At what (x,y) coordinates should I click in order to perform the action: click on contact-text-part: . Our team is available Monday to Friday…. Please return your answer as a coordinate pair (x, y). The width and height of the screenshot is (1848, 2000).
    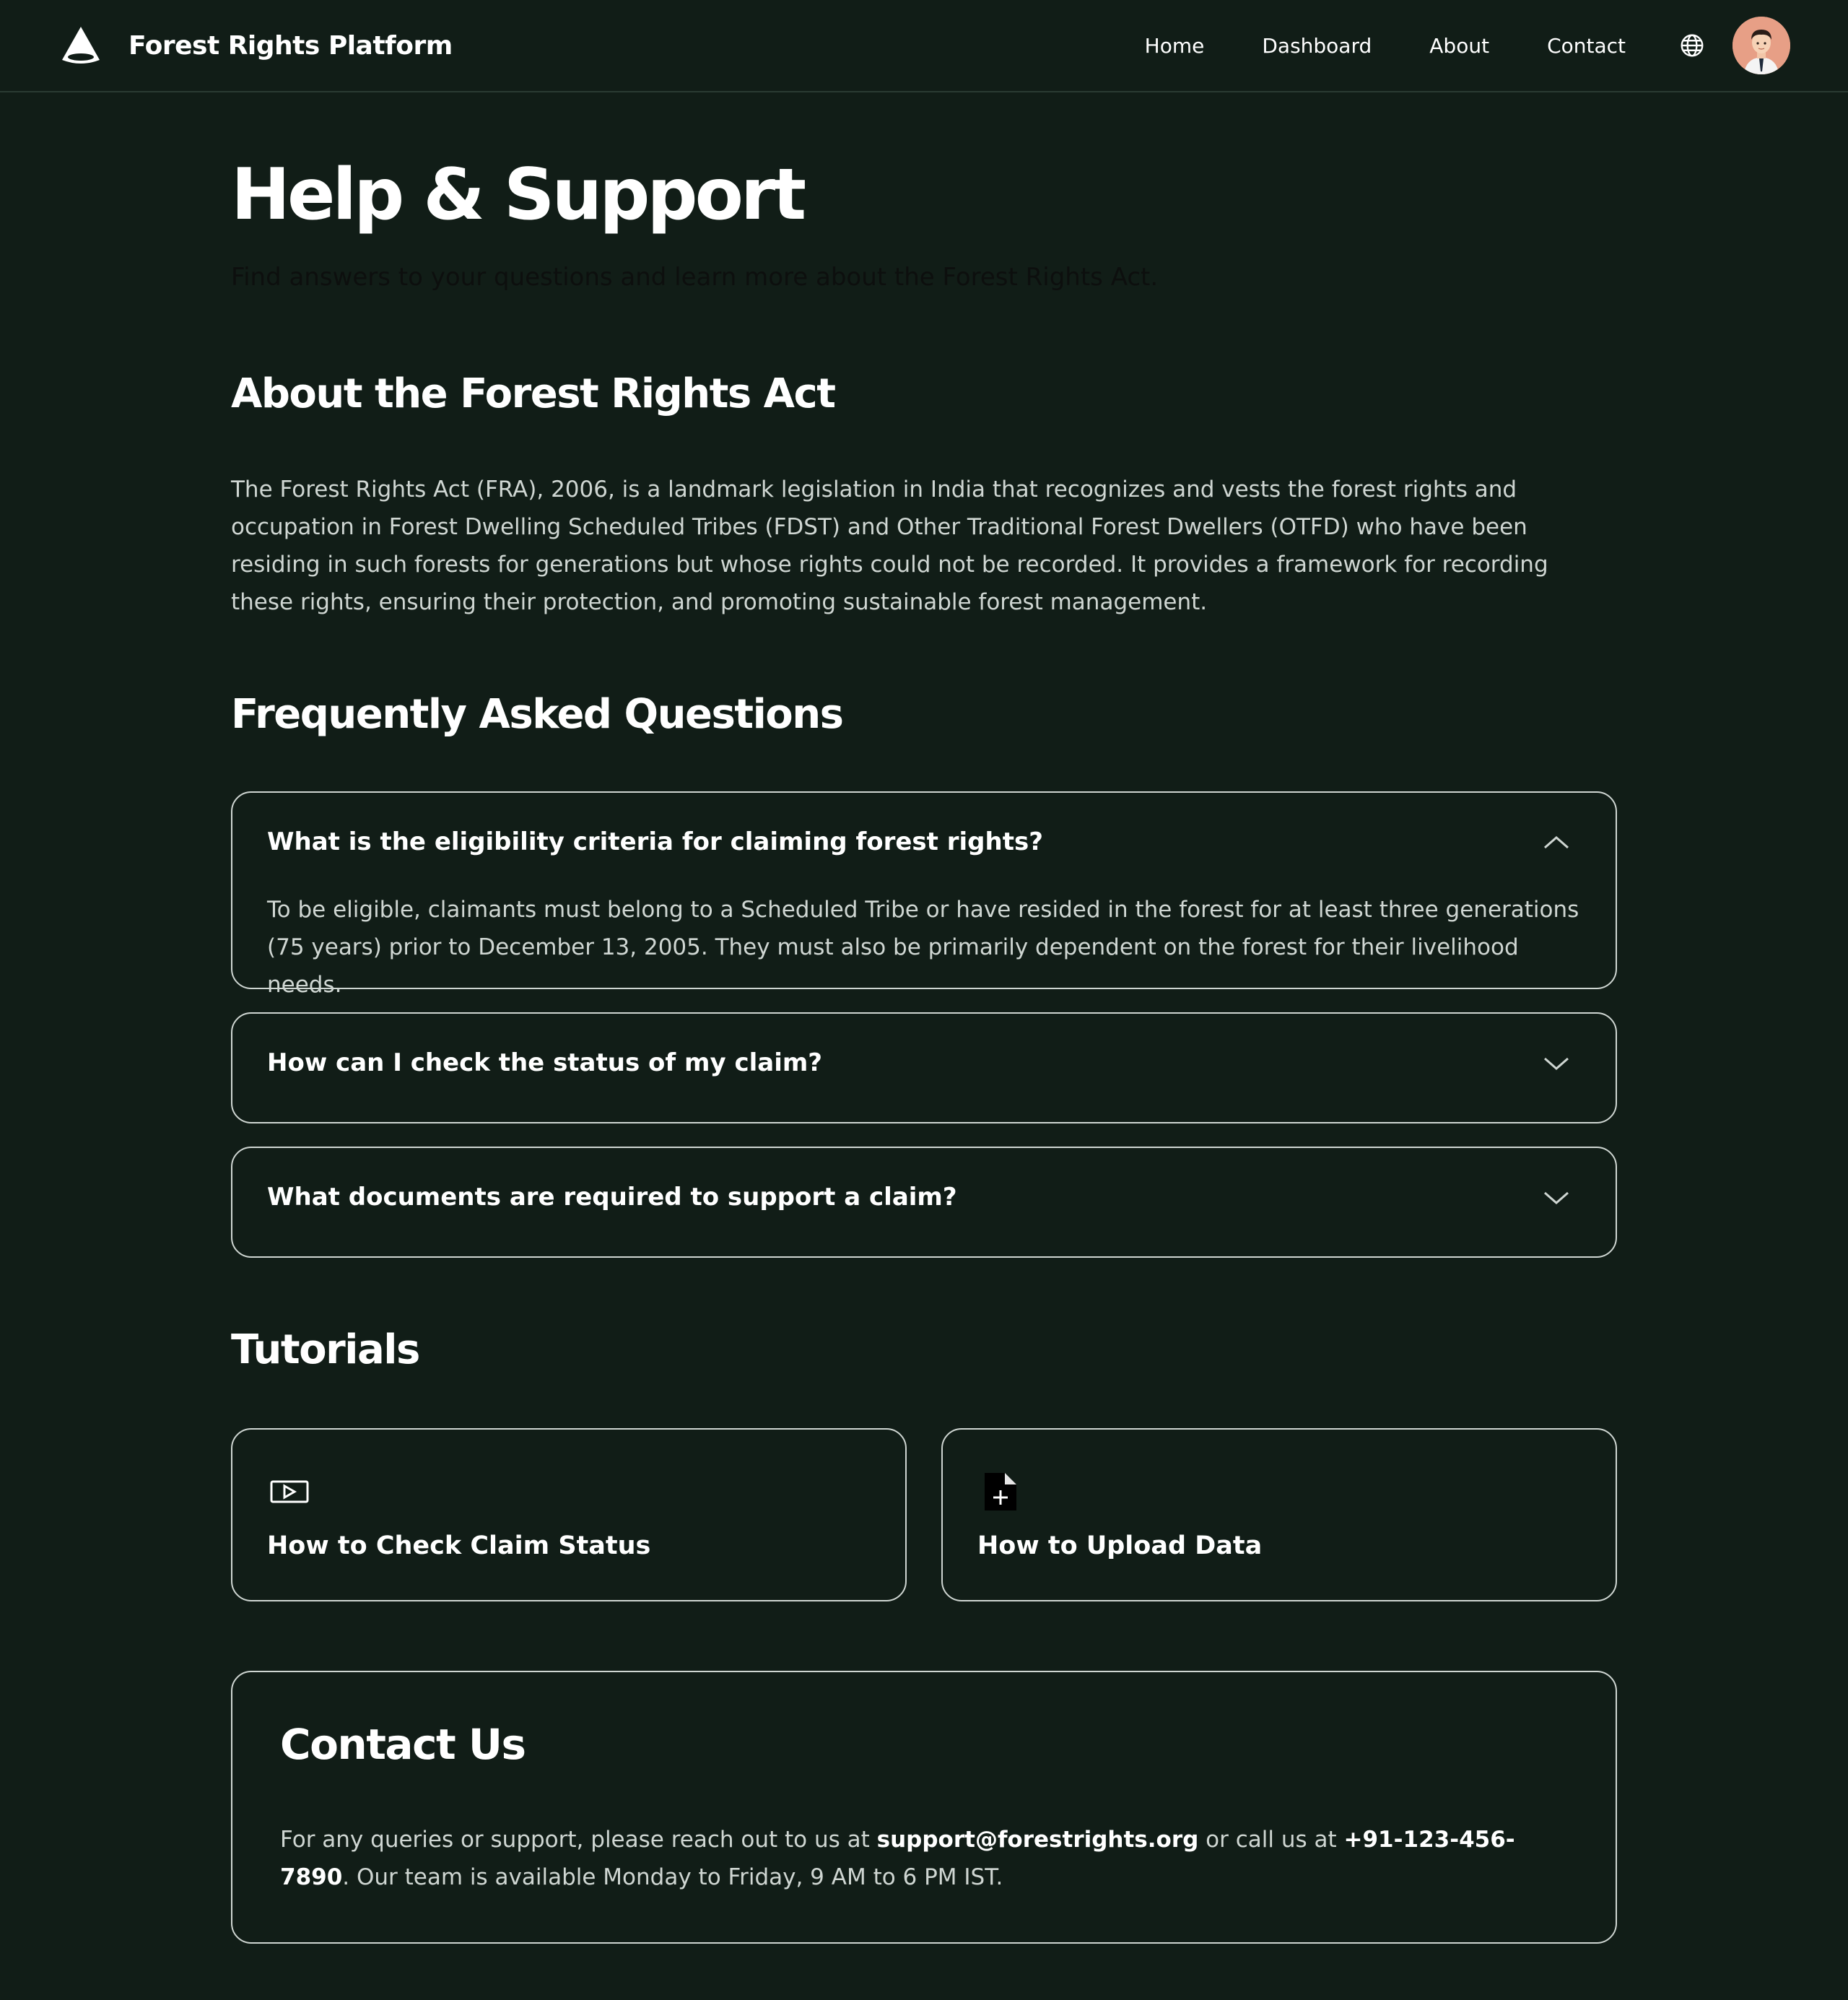
    Looking at the image, I should click on (672, 1877).